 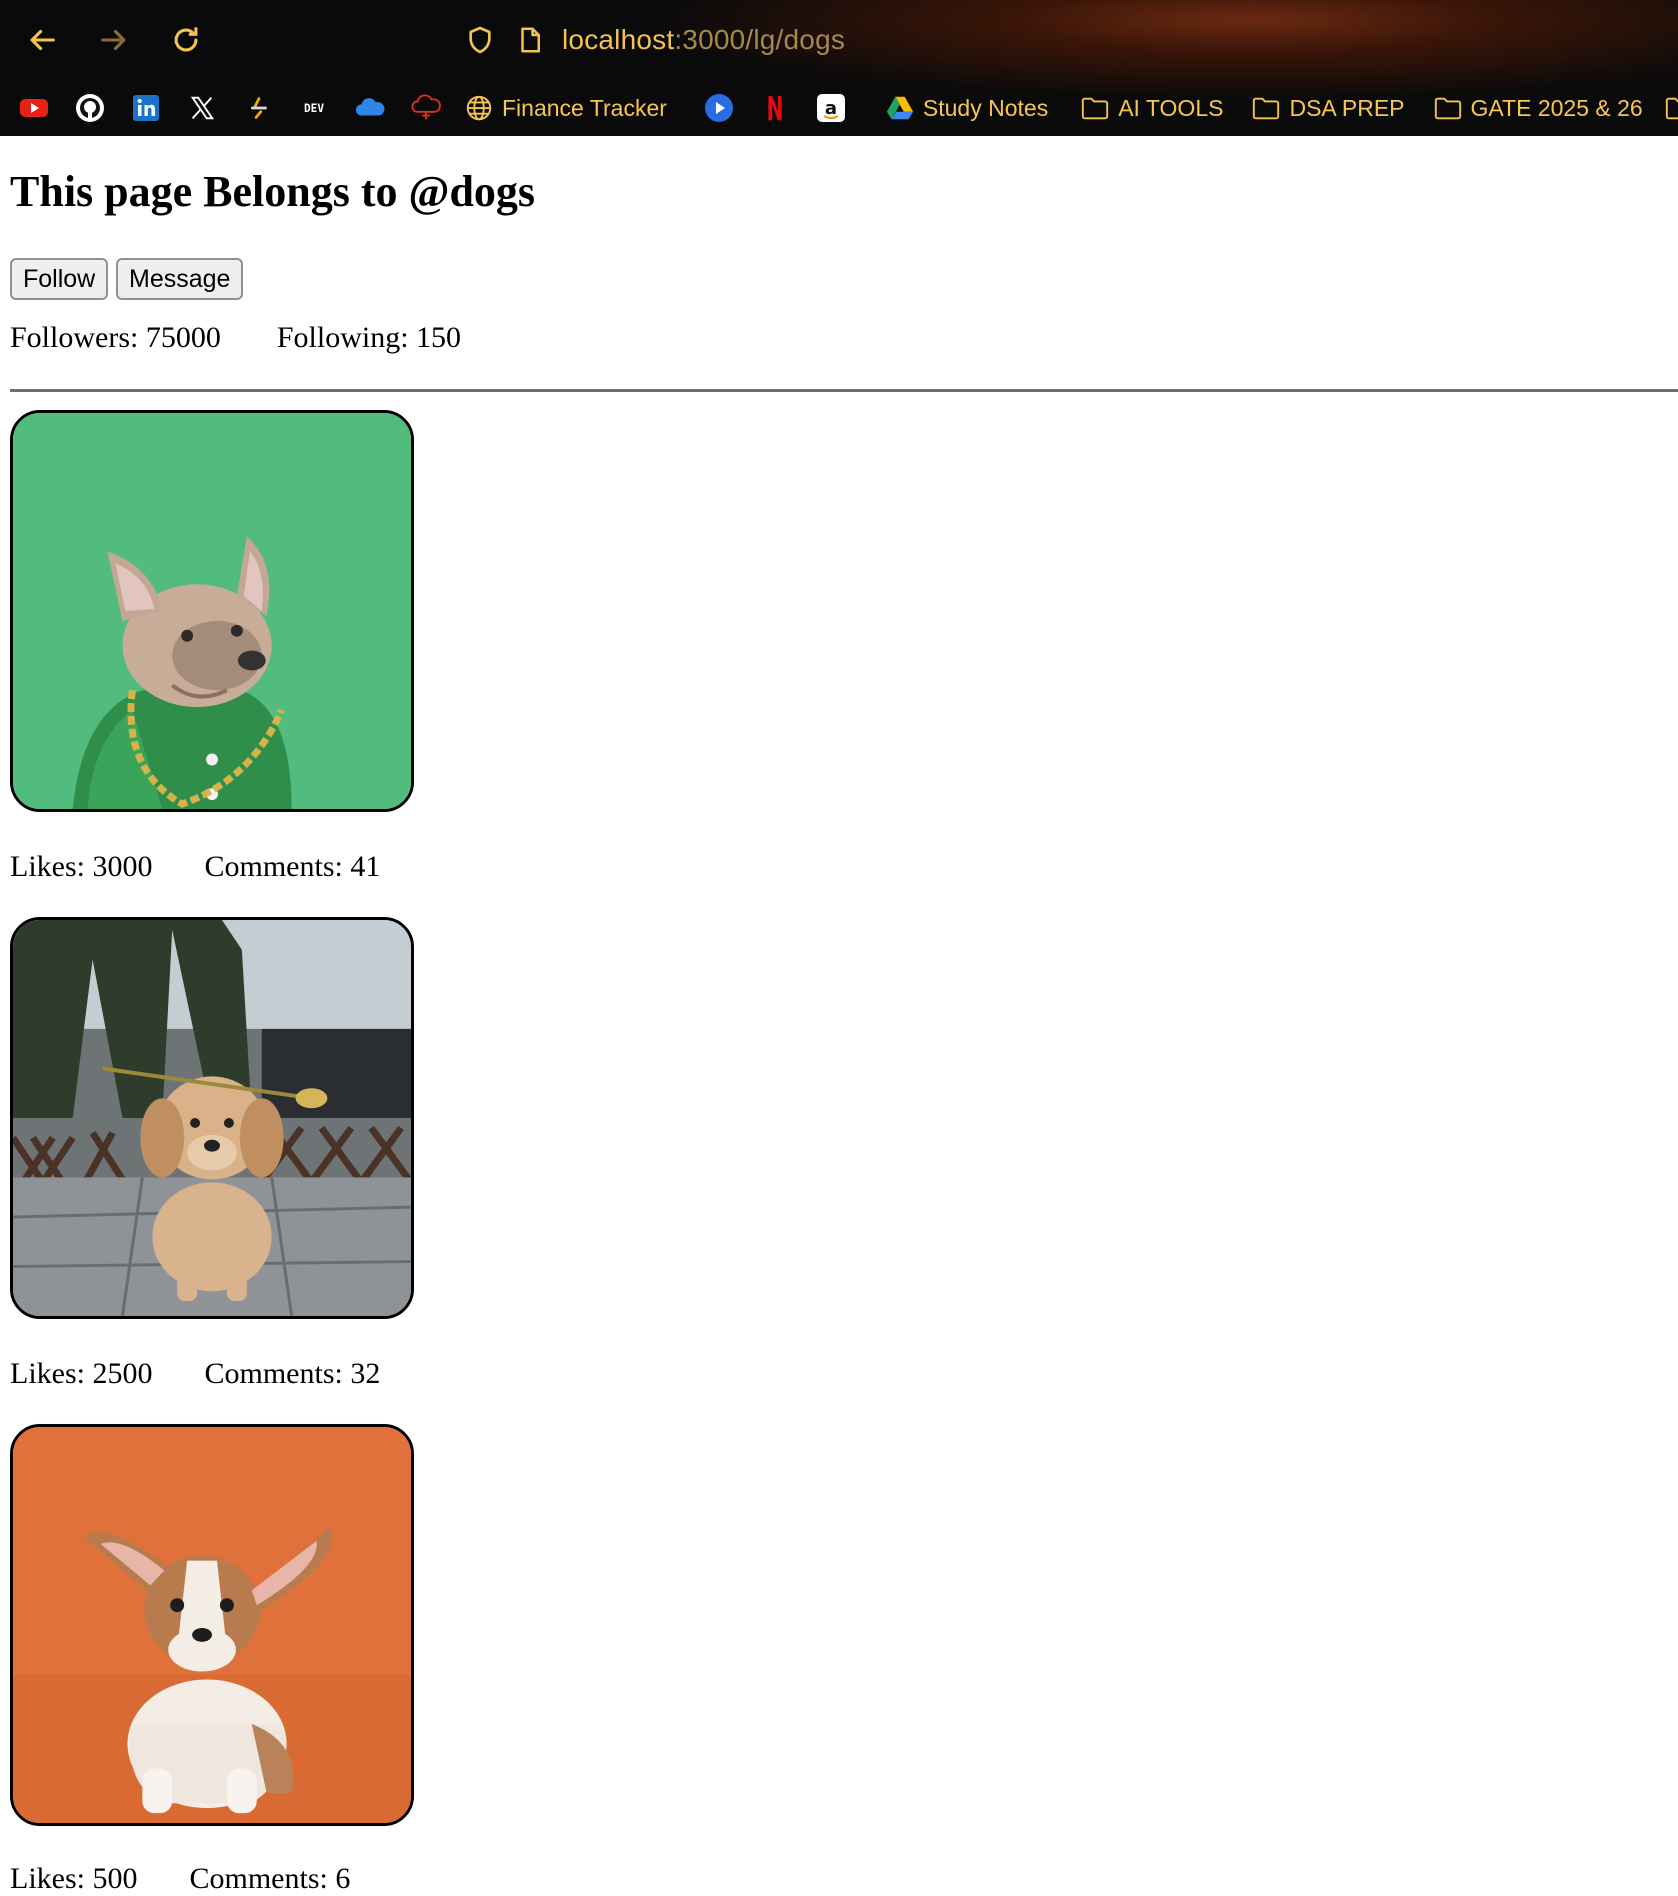 What do you see at coordinates (180, 279) in the screenshot?
I see `message-button: Message` at bounding box center [180, 279].